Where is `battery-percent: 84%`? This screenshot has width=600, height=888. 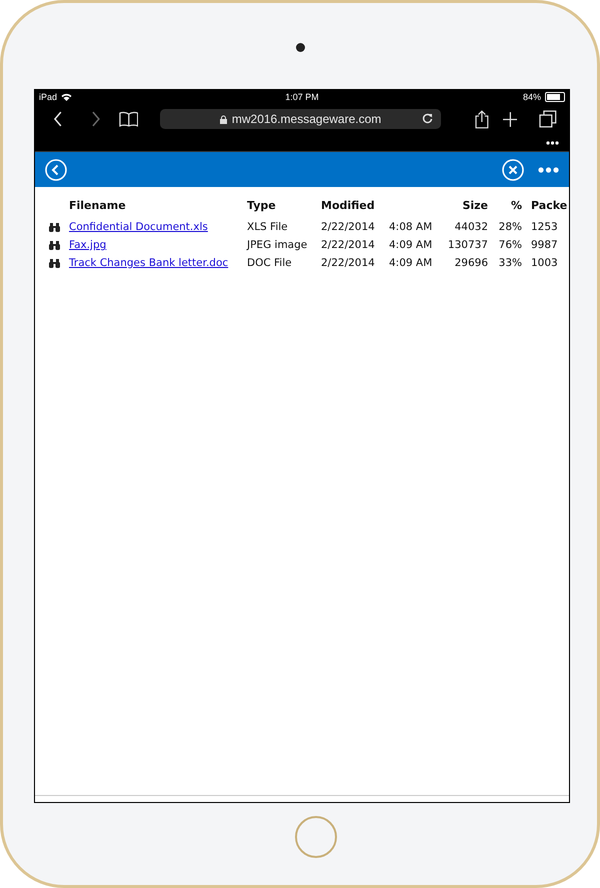
battery-percent: 84% is located at coordinates (531, 97).